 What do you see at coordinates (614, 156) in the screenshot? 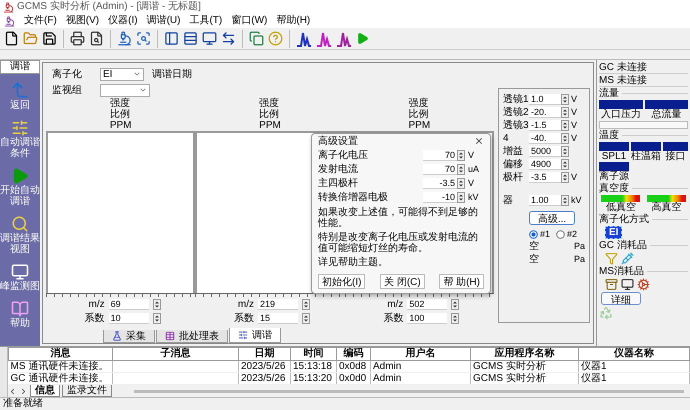
I see `indicator-label: SPL1` at bounding box center [614, 156].